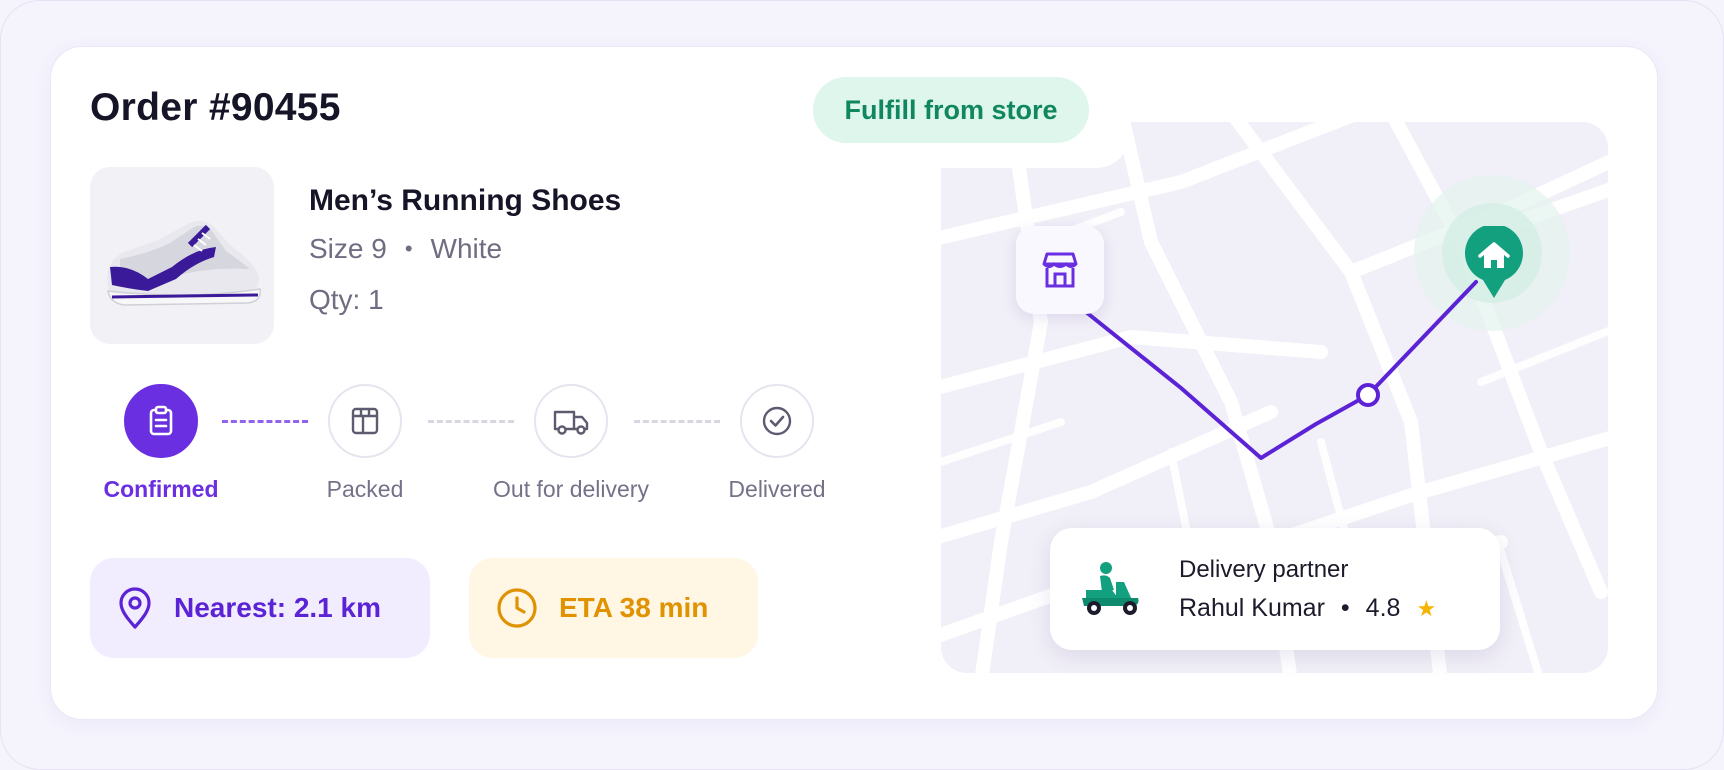 The image size is (1724, 770). I want to click on scooter-icon, so click(1110, 588).